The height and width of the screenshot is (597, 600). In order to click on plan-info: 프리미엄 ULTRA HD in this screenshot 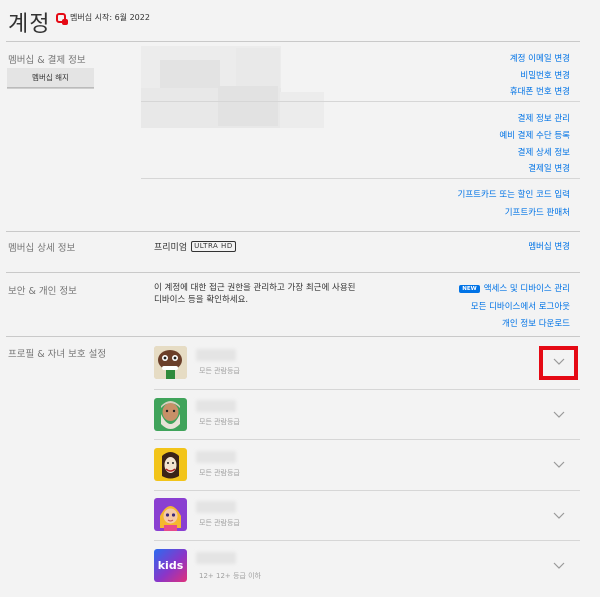, I will do `click(195, 246)`.